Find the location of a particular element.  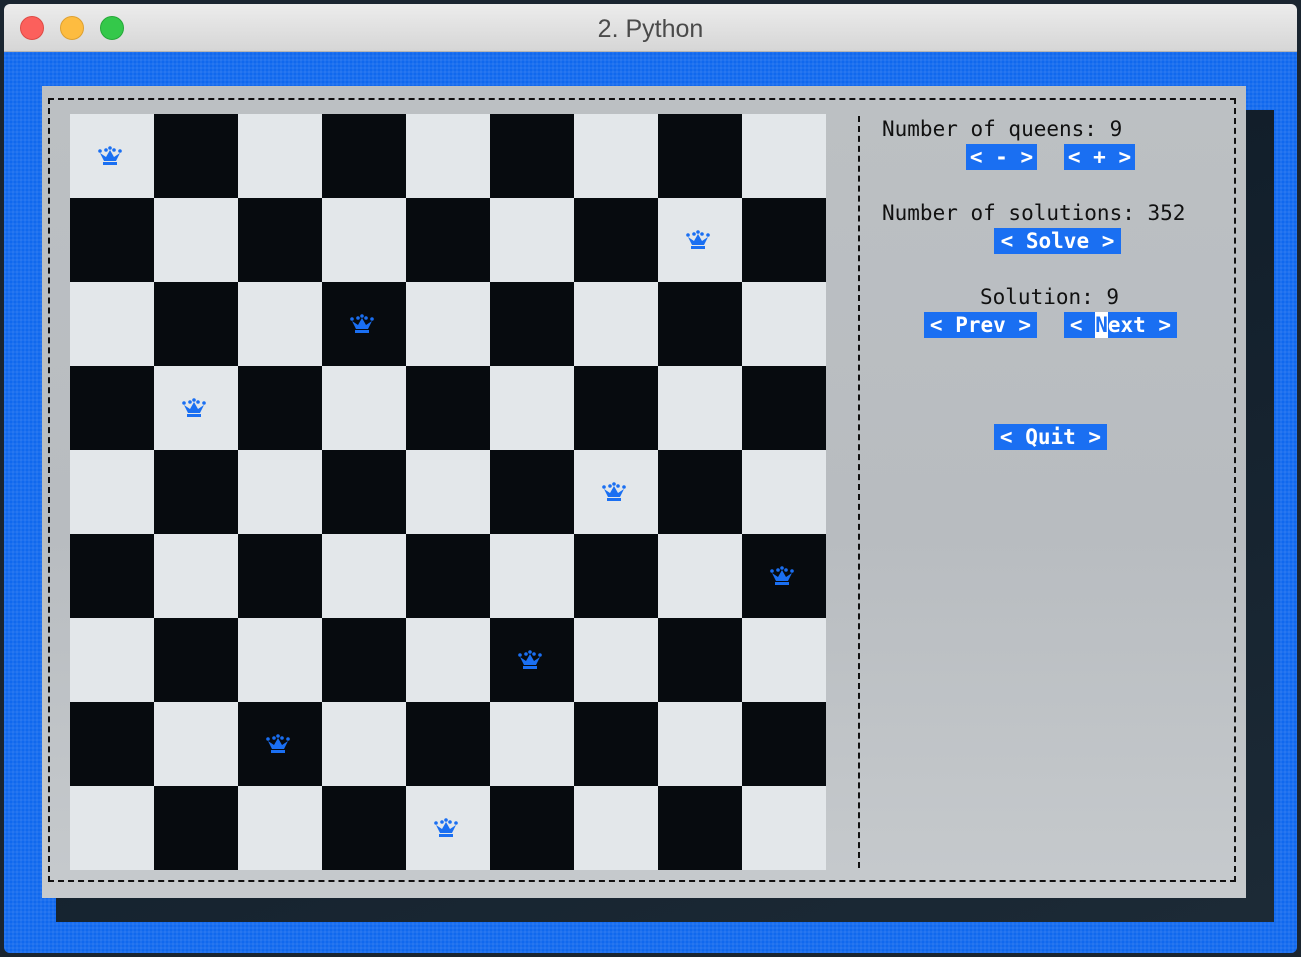

next-suffix: ext > is located at coordinates (1139, 325).